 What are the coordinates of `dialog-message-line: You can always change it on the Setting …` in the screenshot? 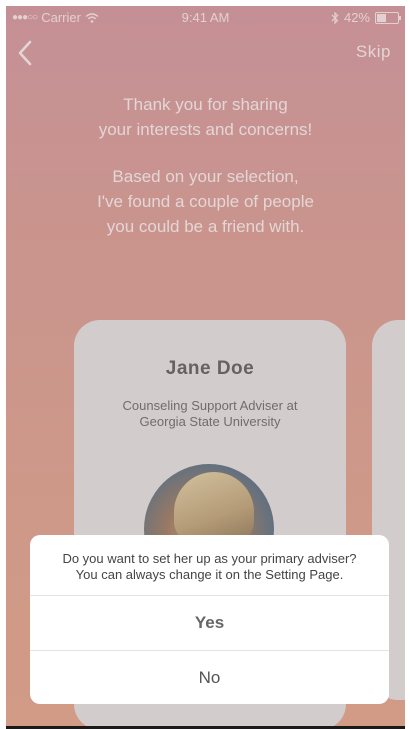 It's located at (209, 574).